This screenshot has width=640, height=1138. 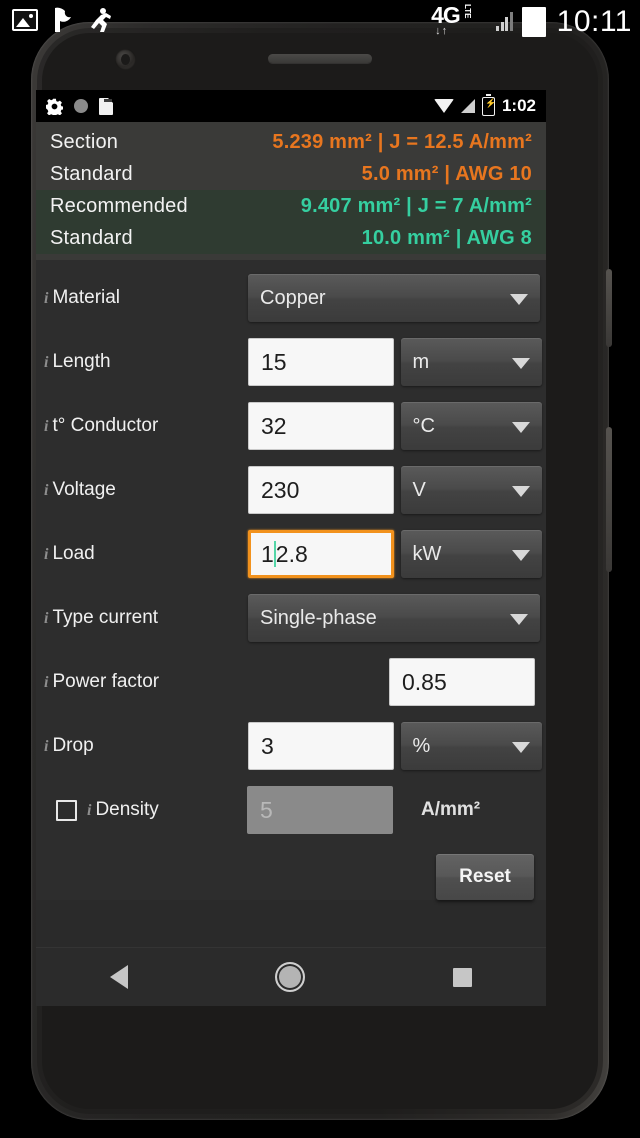 I want to click on 4g-lte-icon: 4G LTE ↓↑, so click(x=459, y=22).